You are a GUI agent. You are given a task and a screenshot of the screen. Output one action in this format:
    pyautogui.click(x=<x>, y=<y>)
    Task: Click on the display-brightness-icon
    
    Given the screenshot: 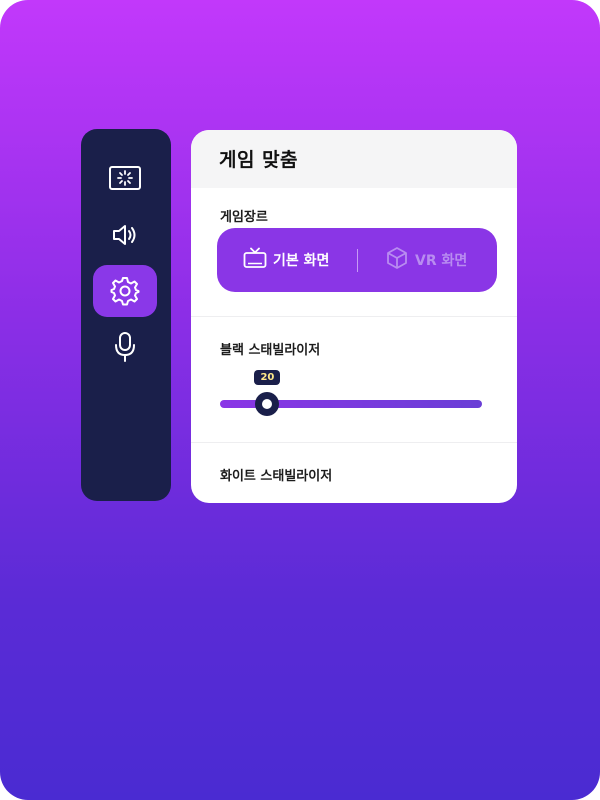 What is the action you would take?
    pyautogui.click(x=125, y=178)
    